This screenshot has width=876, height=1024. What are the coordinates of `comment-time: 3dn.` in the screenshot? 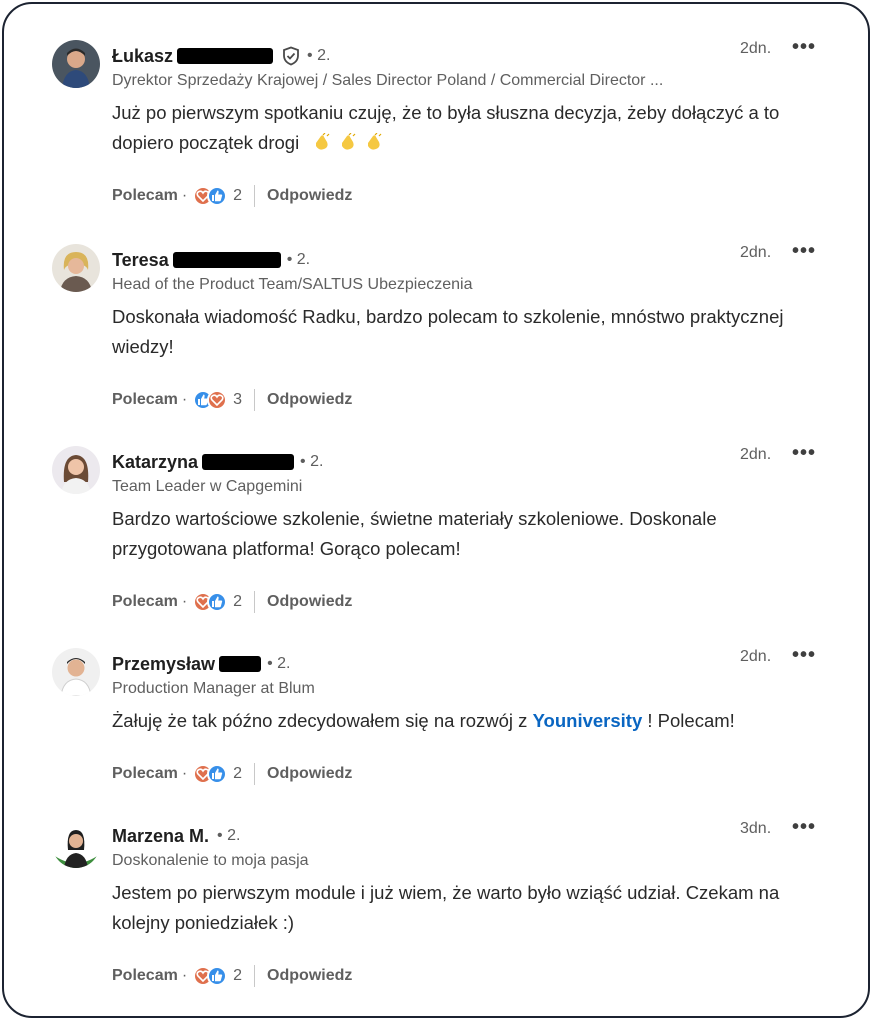 It's located at (756, 828).